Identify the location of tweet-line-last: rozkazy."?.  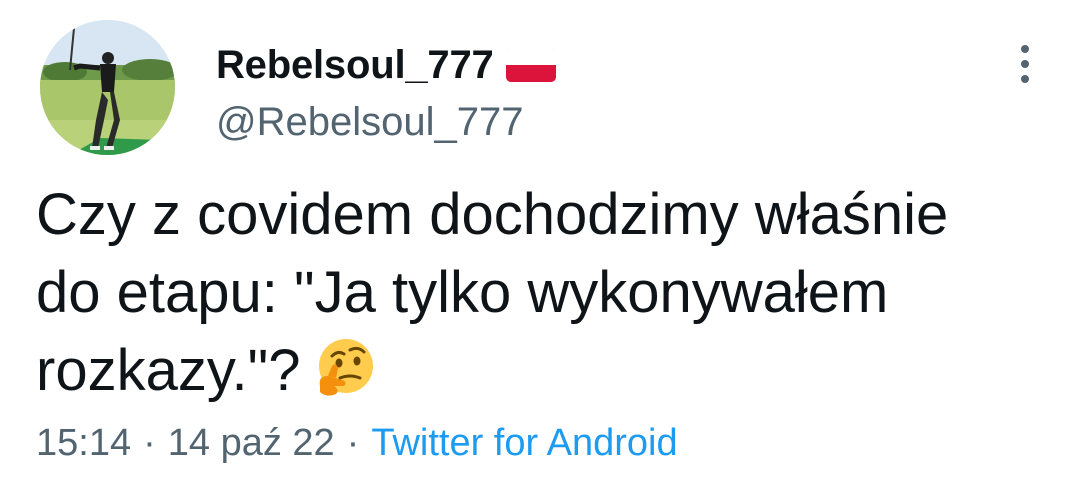
(541, 371).